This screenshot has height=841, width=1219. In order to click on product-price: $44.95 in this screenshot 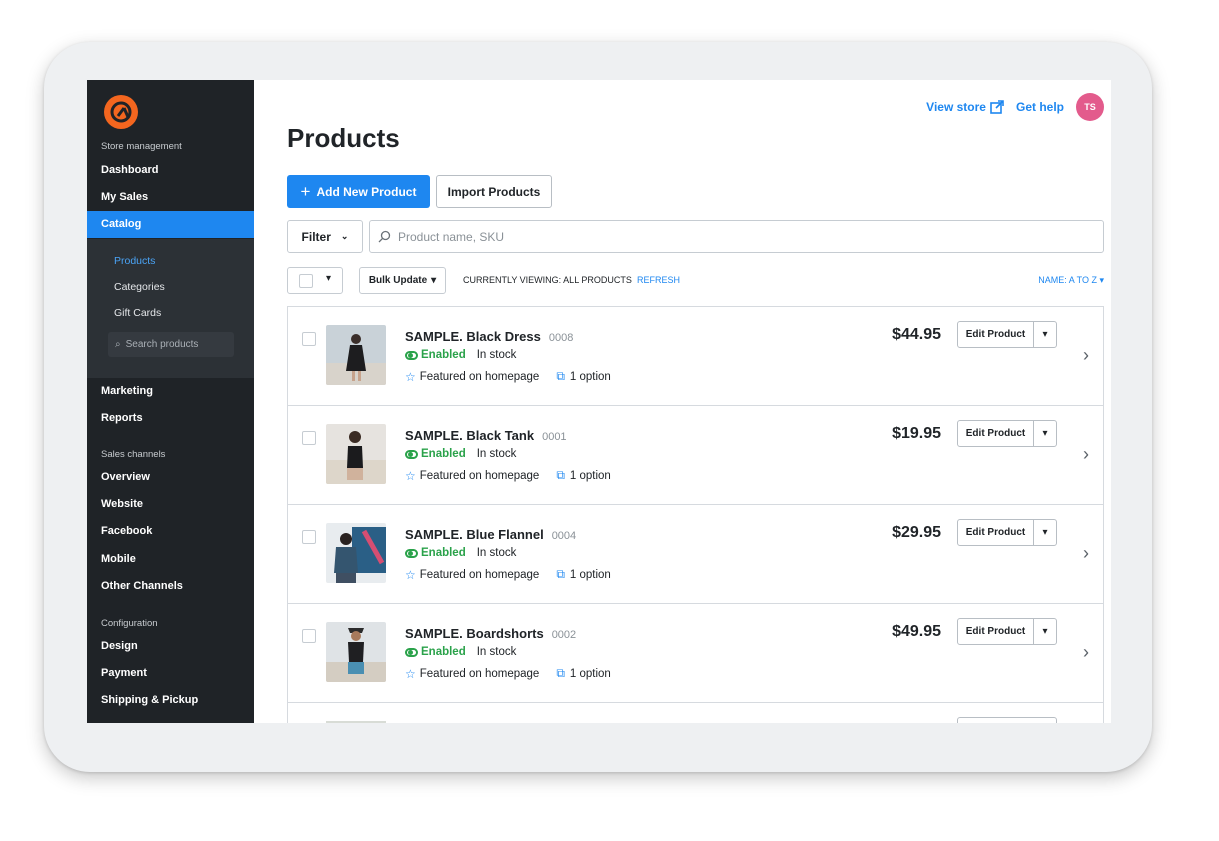, I will do `click(916, 334)`.